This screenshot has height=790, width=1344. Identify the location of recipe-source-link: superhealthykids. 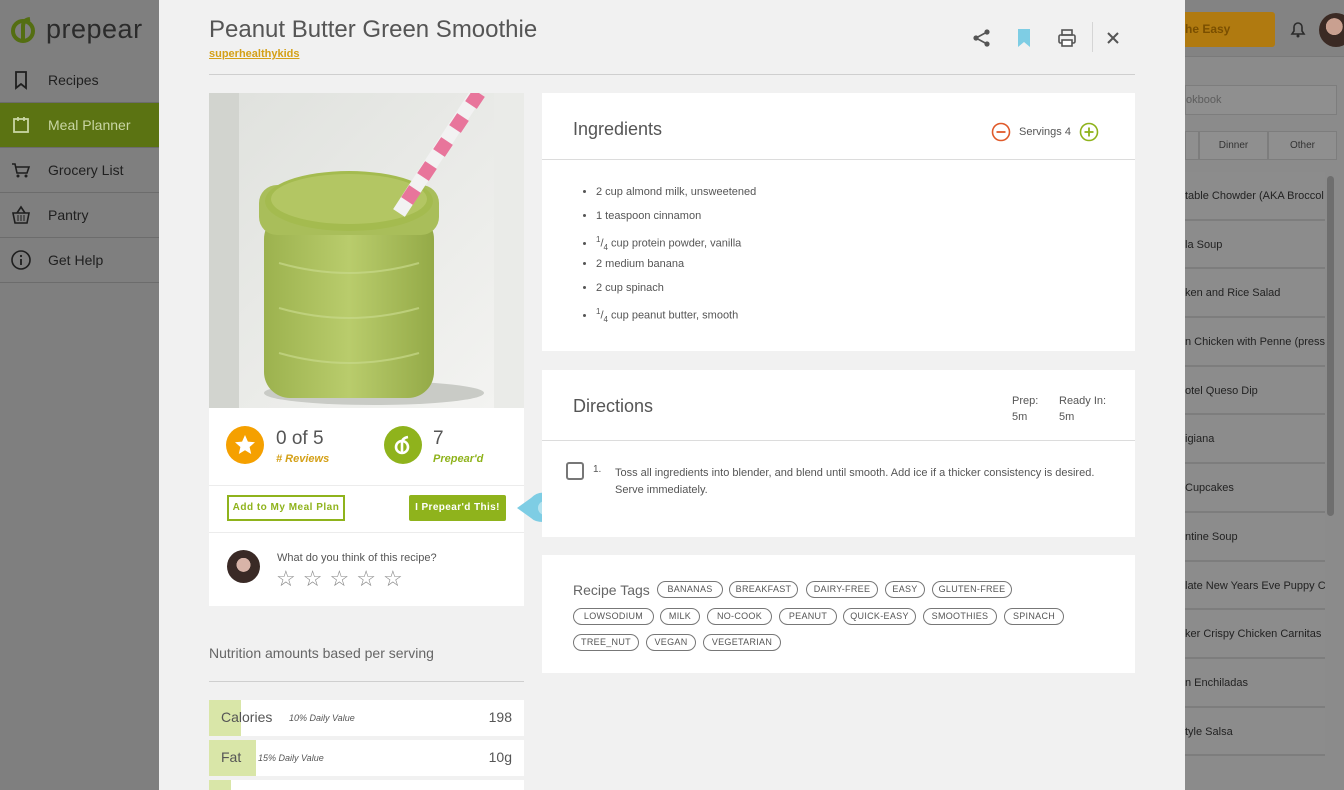
(254, 54).